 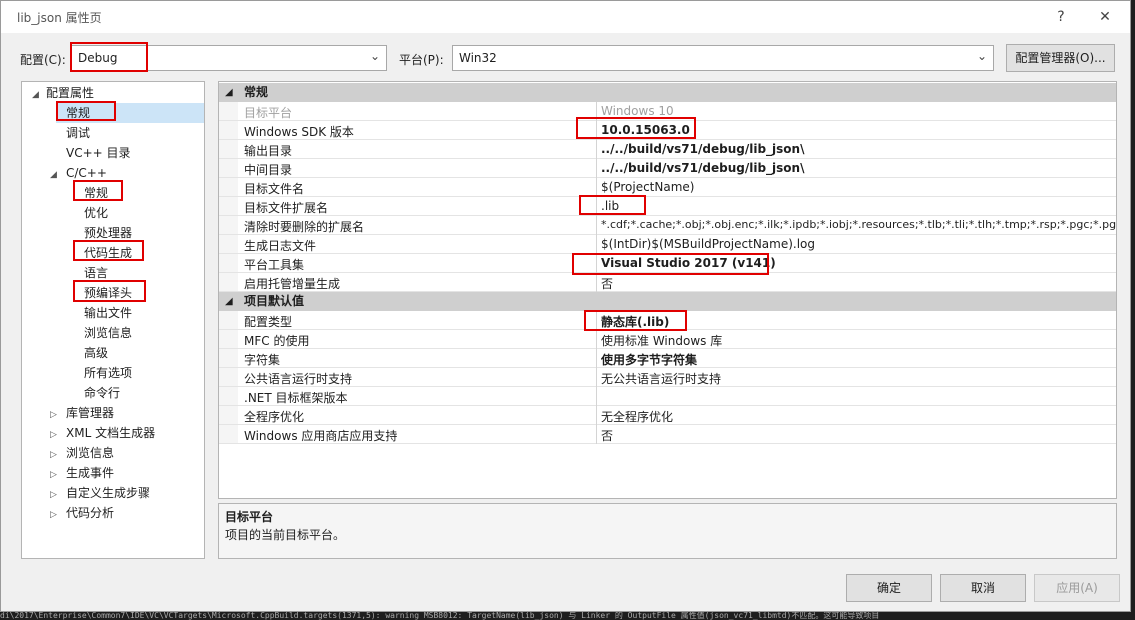 I want to click on section-general: ◢ 常规, so click(x=667, y=92).